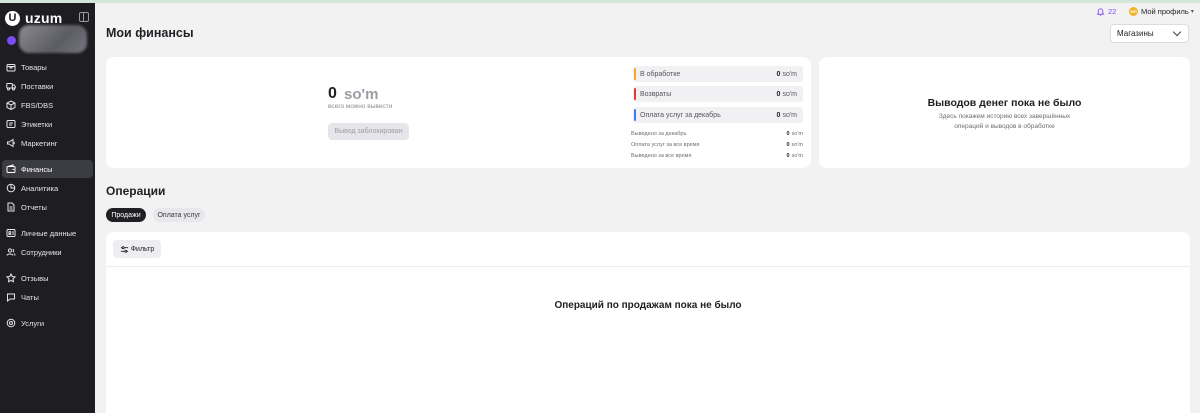 Image resolution: width=1200 pixels, height=413 pixels. Describe the element at coordinates (1004, 103) in the screenshot. I see `history-empty-title: Выводов денег пока не было` at that location.